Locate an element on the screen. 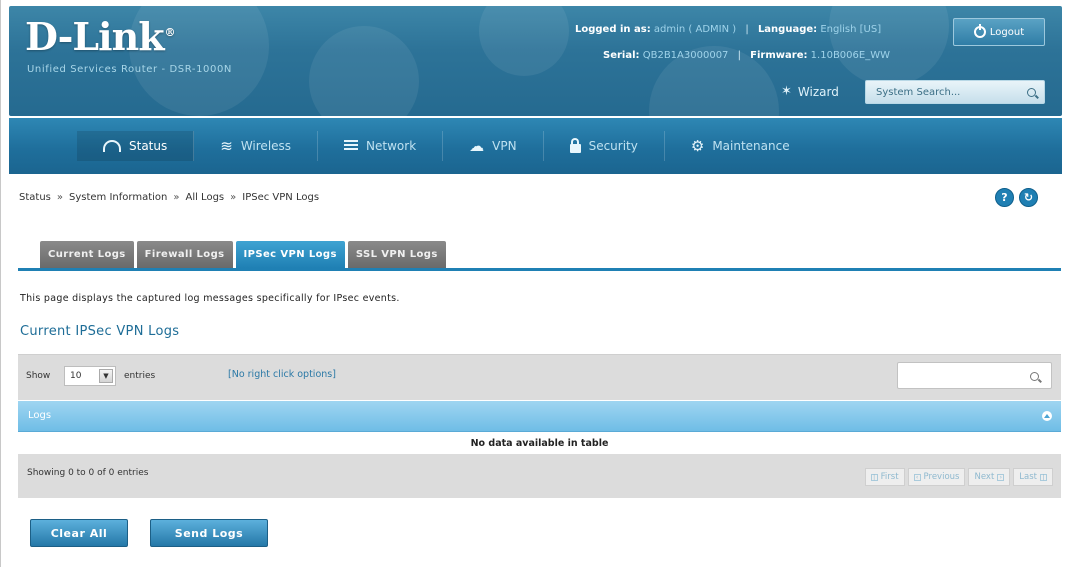 This screenshot has height=567, width=1069. entries-label: entries is located at coordinates (140, 376).